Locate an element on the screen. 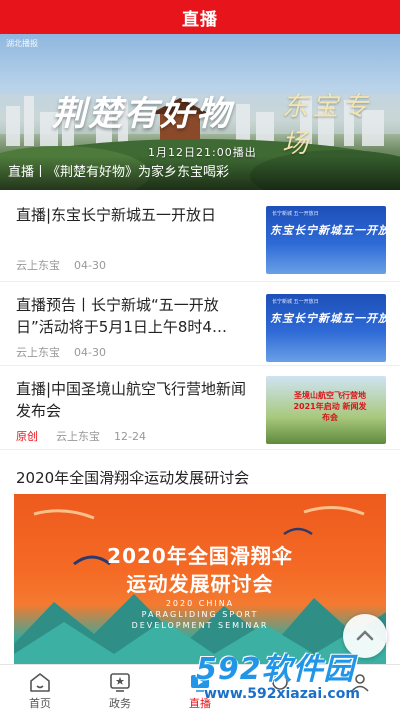 This screenshot has width=400, height=711. feature-image-en-2: PARAGLIDING SPORT is located at coordinates (200, 614).